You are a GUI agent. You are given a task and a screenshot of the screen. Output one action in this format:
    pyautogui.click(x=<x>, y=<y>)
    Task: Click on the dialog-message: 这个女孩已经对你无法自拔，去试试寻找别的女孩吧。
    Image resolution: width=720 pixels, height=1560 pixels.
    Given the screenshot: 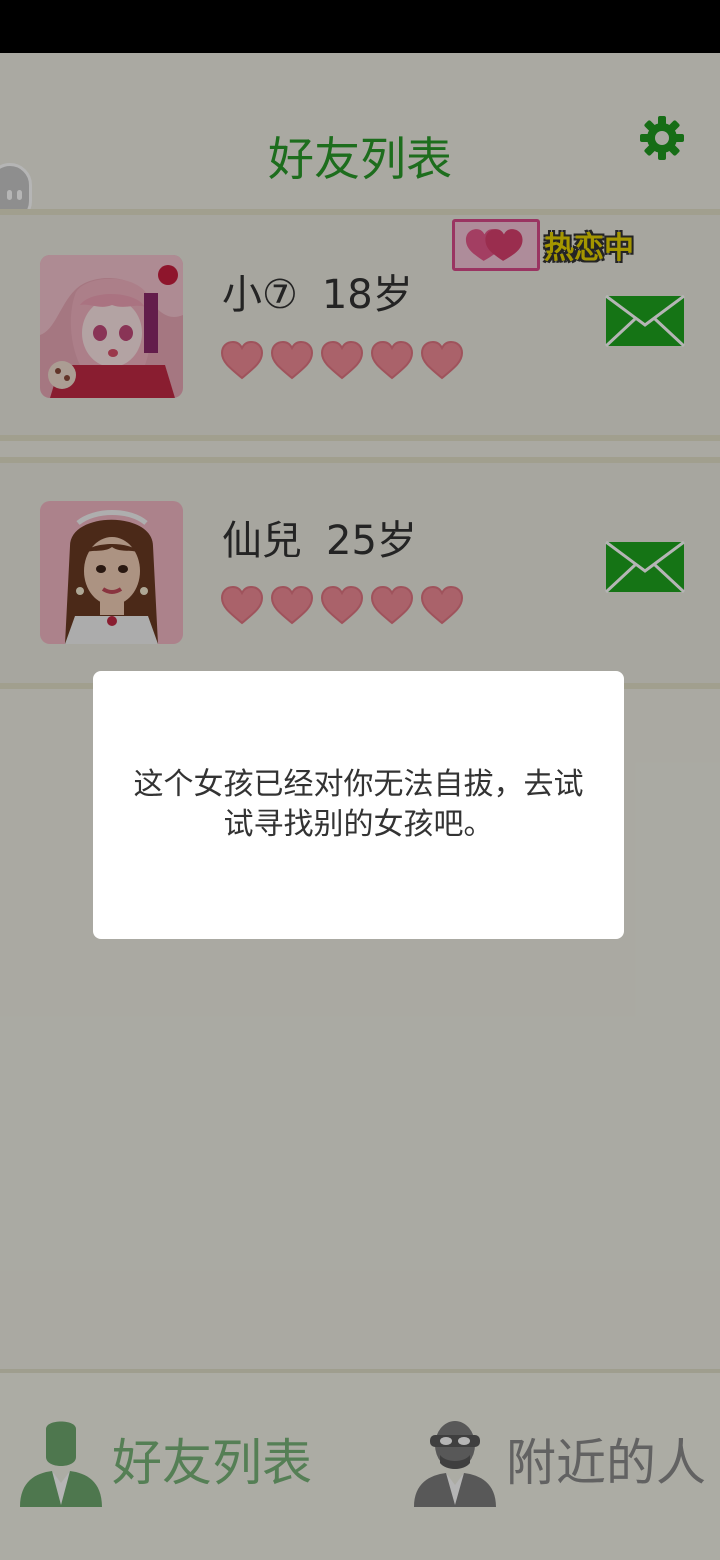 What is the action you would take?
    pyautogui.click(x=358, y=804)
    